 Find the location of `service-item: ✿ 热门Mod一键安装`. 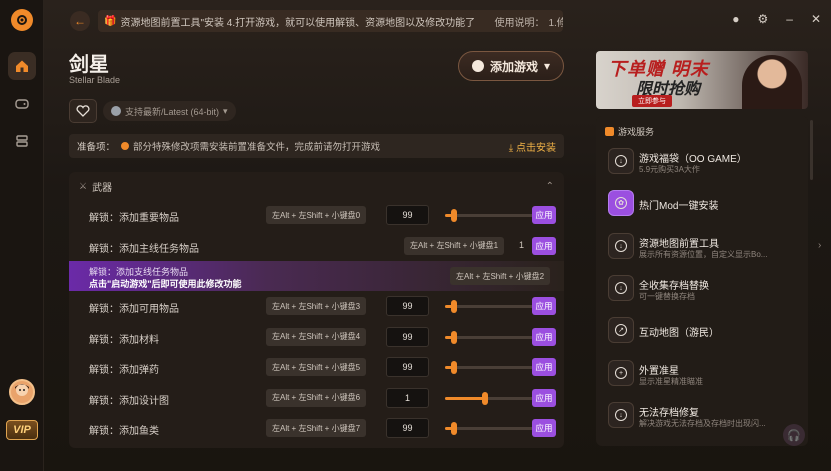

service-item: ✿ 热门Mod一键安装 is located at coordinates (705, 205).